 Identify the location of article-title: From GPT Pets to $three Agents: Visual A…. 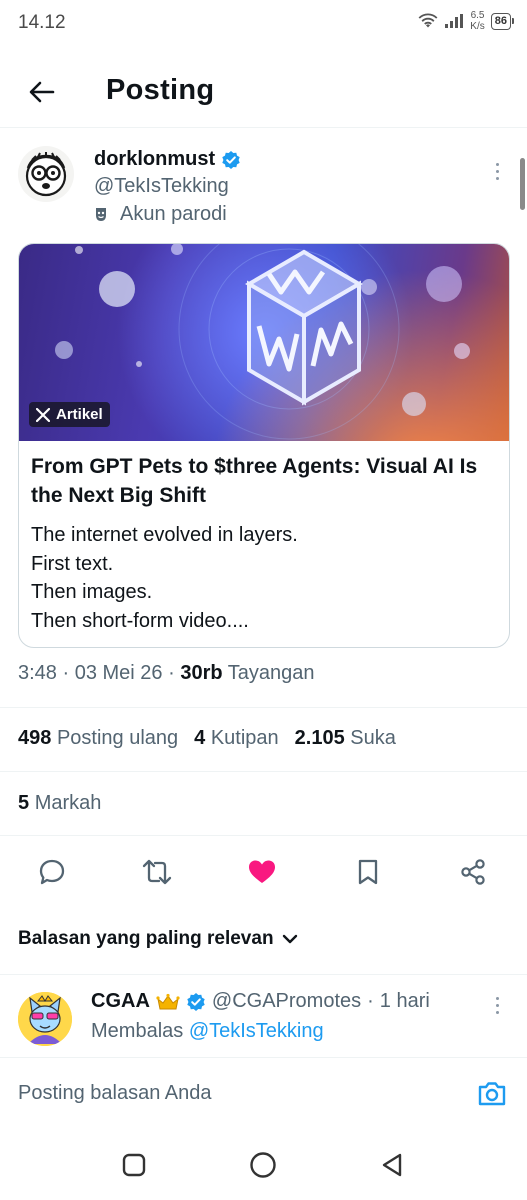
(254, 481).